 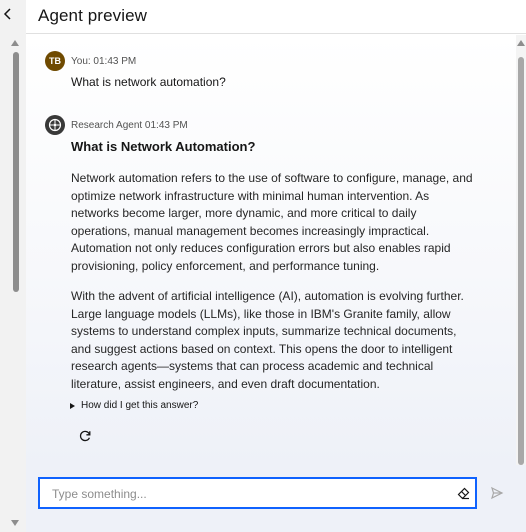 I want to click on message-composer, so click(x=276, y=498).